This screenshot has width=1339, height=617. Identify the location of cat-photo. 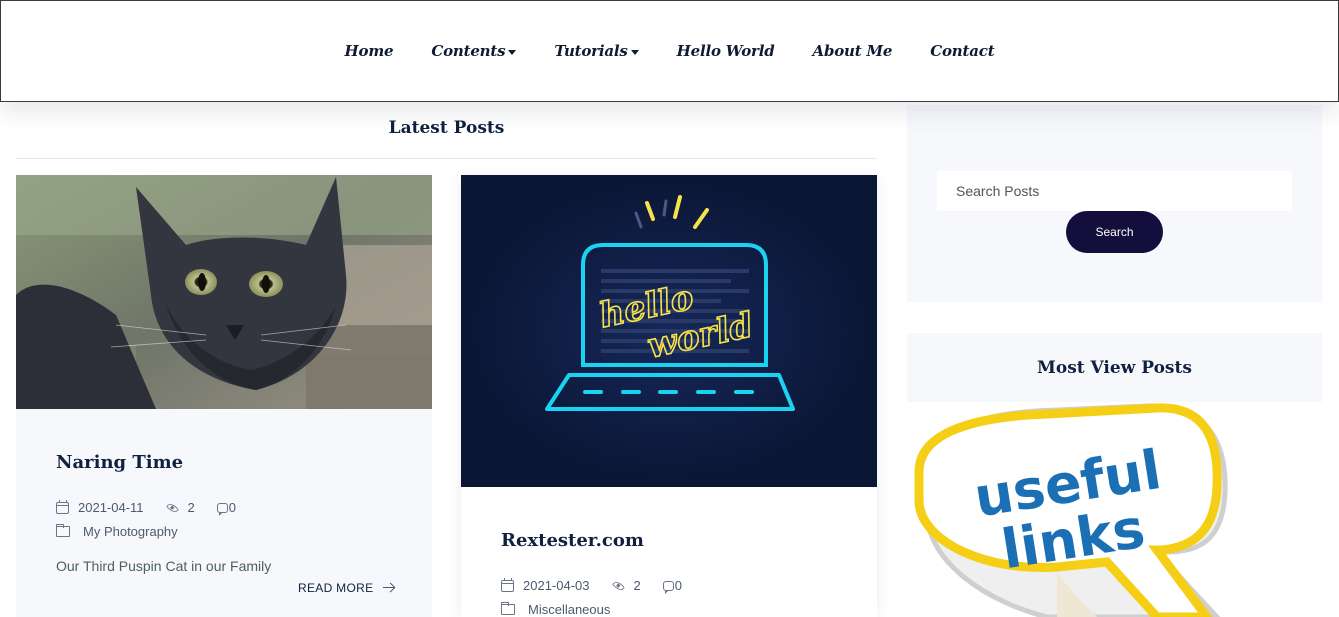
(224, 292).